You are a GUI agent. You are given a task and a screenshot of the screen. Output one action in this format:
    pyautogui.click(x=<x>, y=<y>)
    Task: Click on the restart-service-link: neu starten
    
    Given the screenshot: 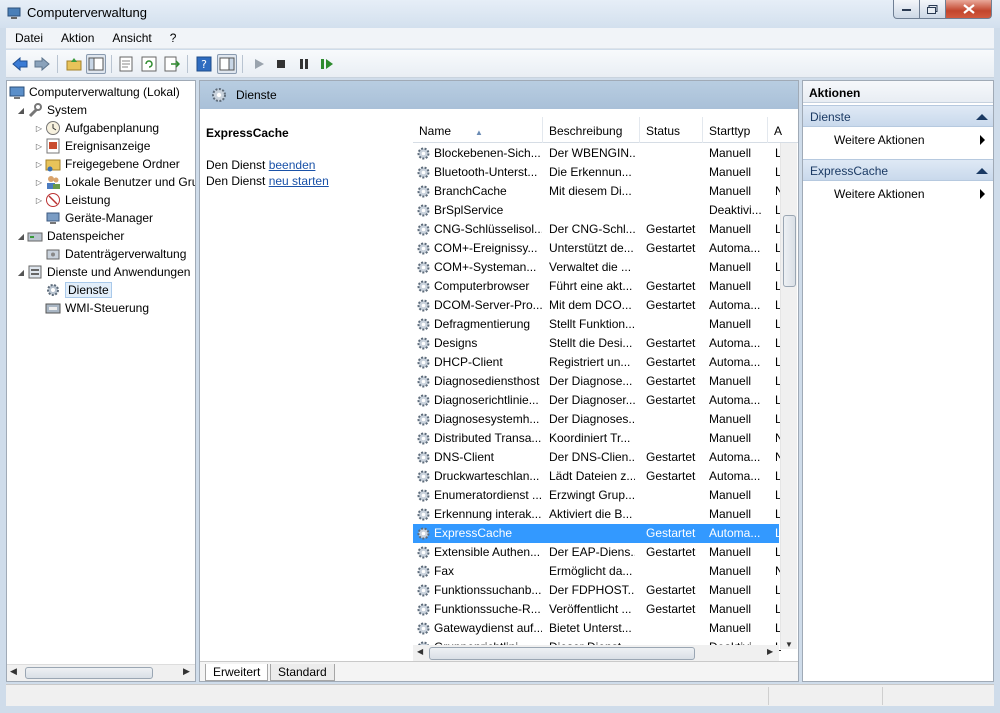 What is the action you would take?
    pyautogui.click(x=299, y=181)
    